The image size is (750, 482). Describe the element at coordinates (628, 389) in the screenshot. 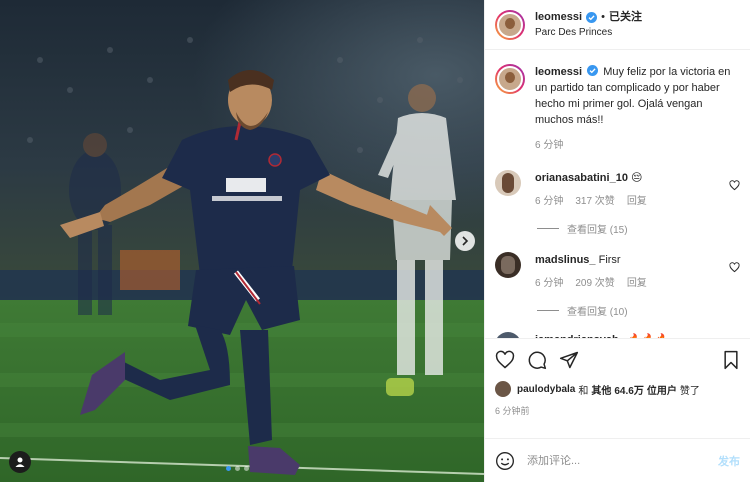

I see `likes-count: 64.6万` at that location.